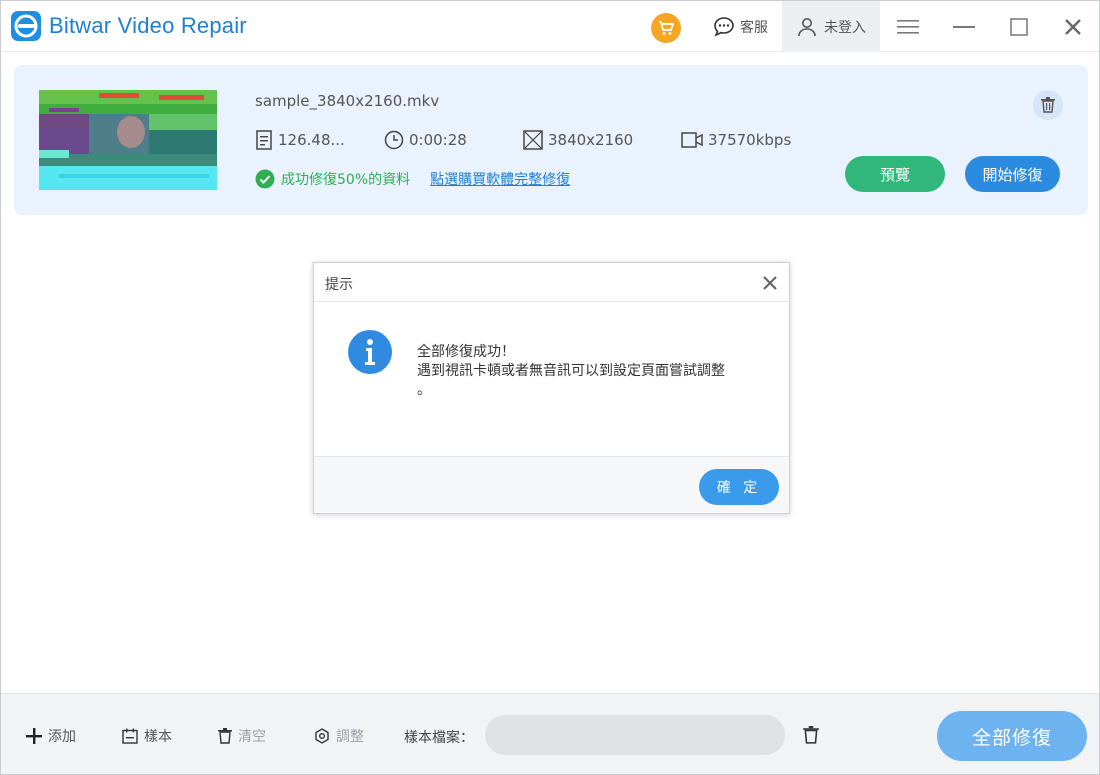 The height and width of the screenshot is (775, 1100). What do you see at coordinates (438, 140) in the screenshot?
I see `duration-value: 0:00:28` at bounding box center [438, 140].